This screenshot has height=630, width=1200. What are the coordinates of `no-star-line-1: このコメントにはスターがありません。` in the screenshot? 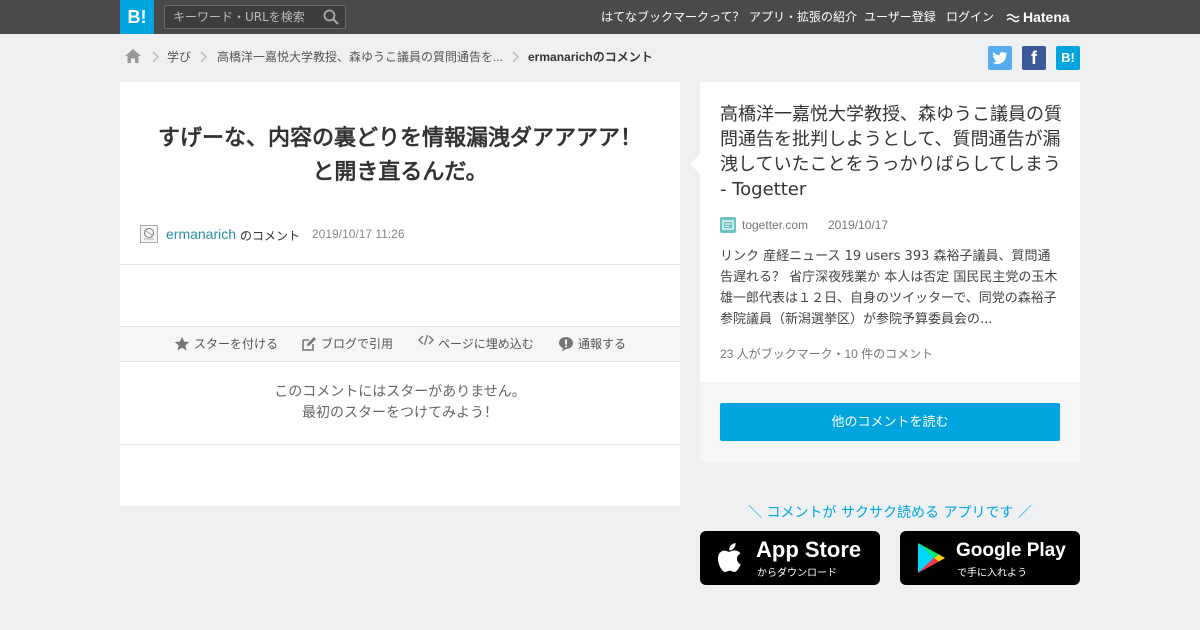 It's located at (400, 392).